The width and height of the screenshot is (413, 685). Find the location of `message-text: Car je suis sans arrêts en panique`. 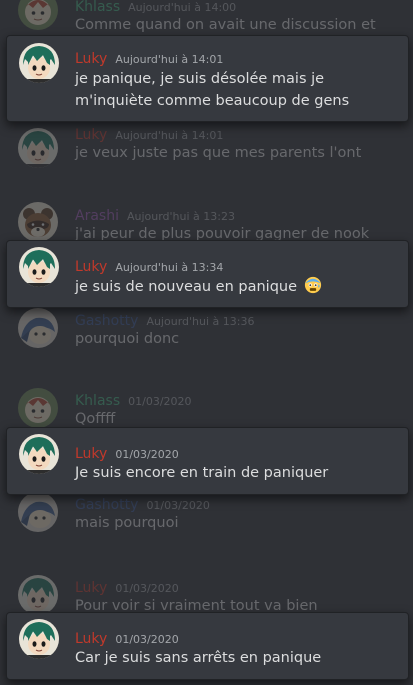

message-text: Car je suis sans arrêts en panique is located at coordinates (198, 658).